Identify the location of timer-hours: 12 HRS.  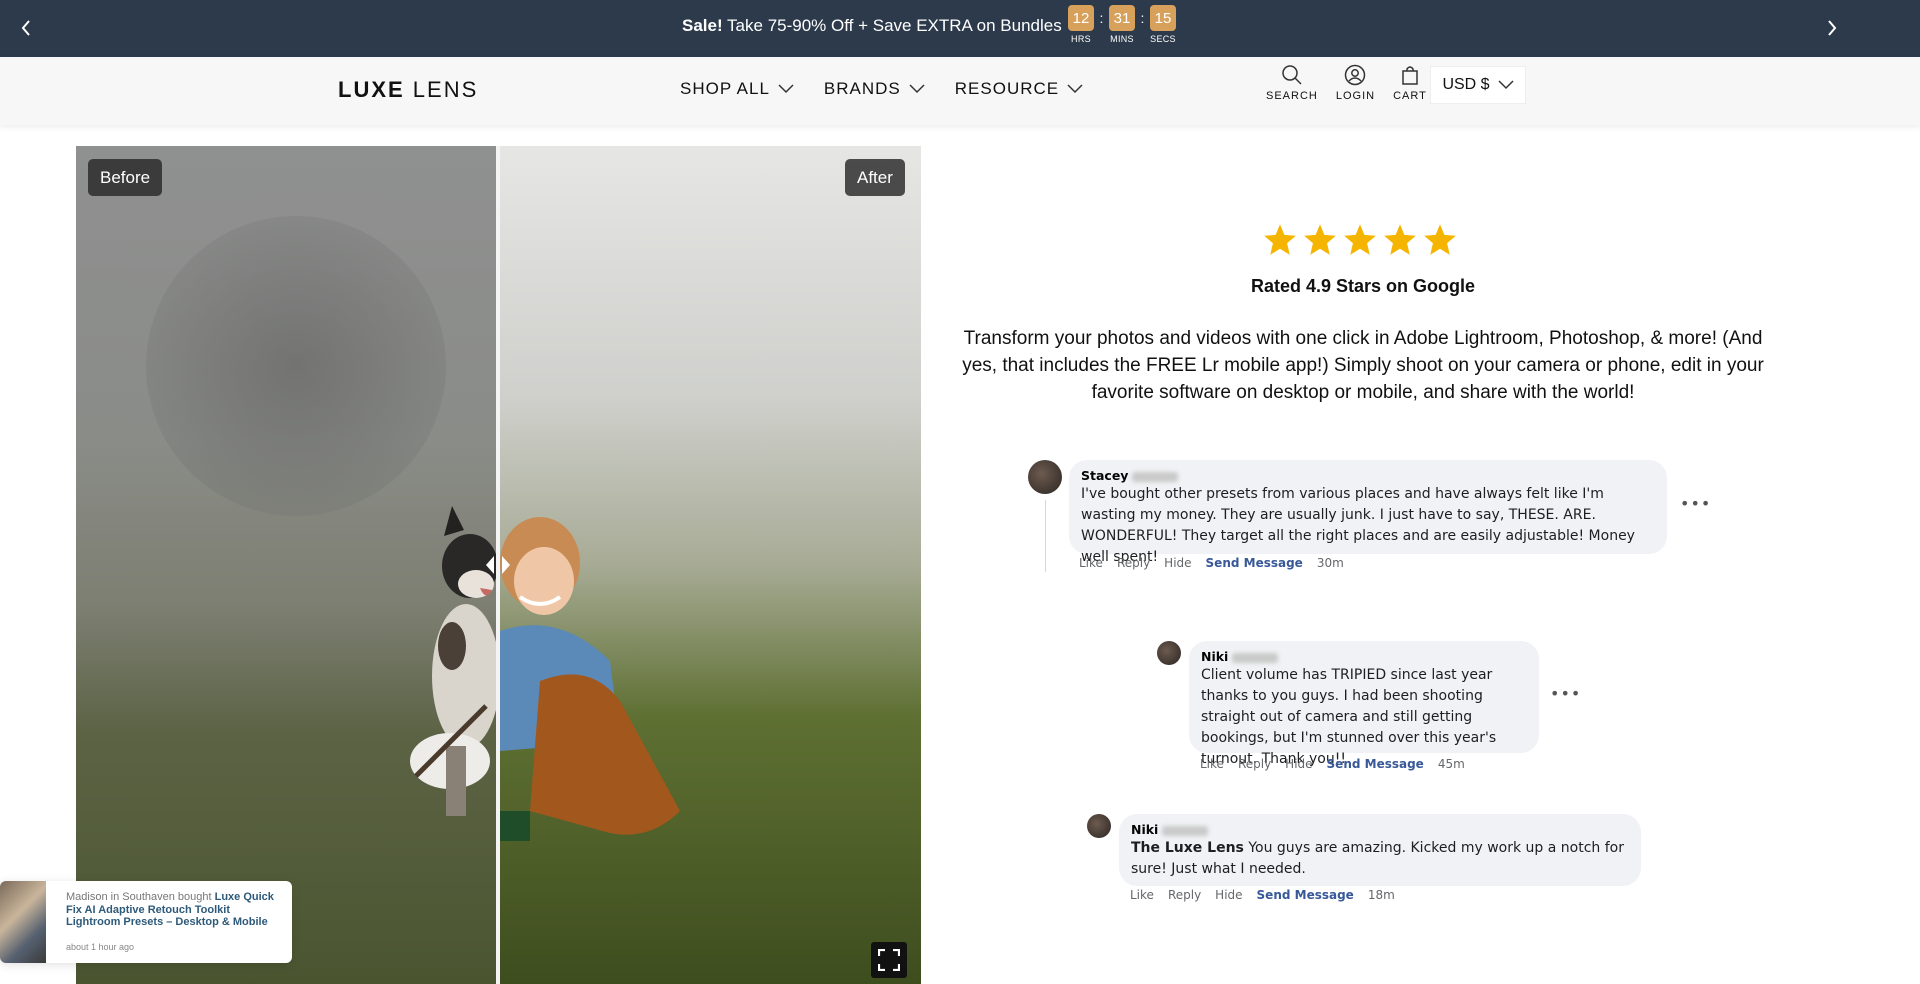
(1081, 24).